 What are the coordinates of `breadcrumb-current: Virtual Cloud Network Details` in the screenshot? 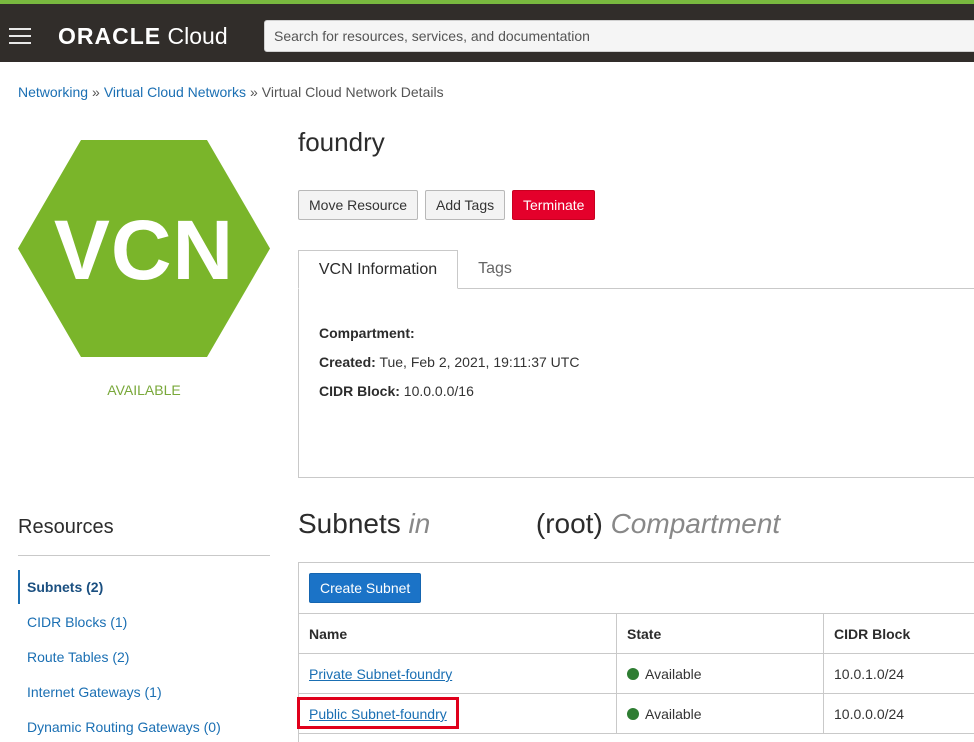 It's located at (352, 92).